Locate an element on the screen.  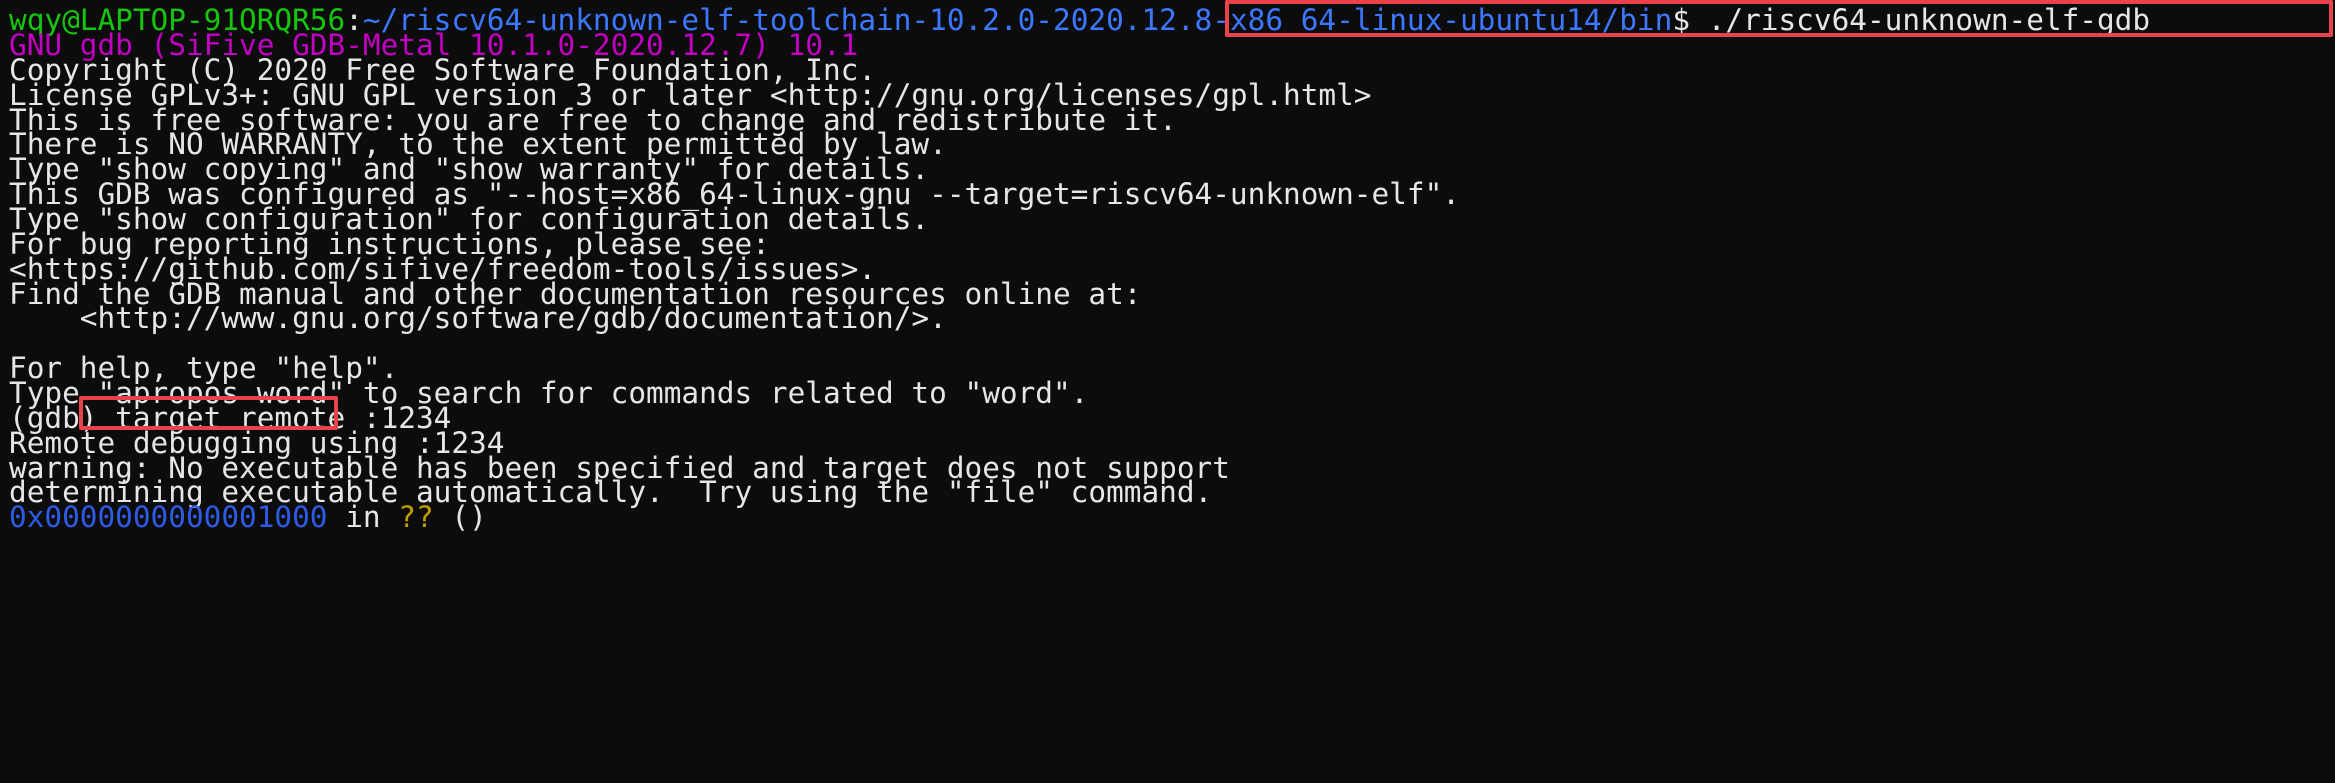
prompt-dollar: $ is located at coordinates (1690, 20).